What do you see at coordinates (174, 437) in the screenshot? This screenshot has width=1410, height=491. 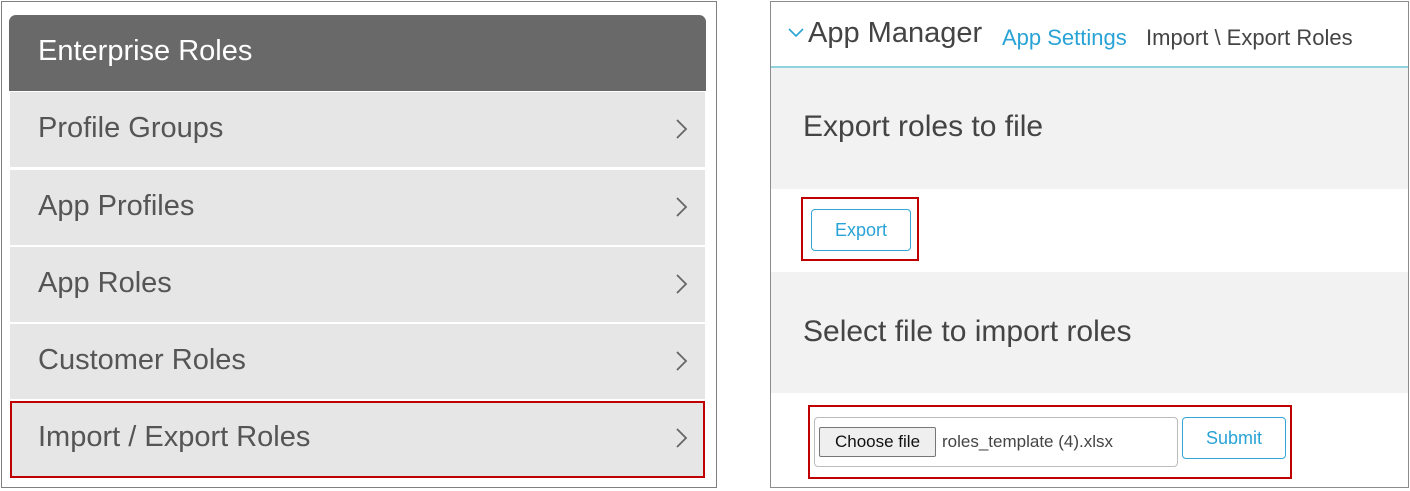 I see `menu-item-label: Import / Export Roles` at bounding box center [174, 437].